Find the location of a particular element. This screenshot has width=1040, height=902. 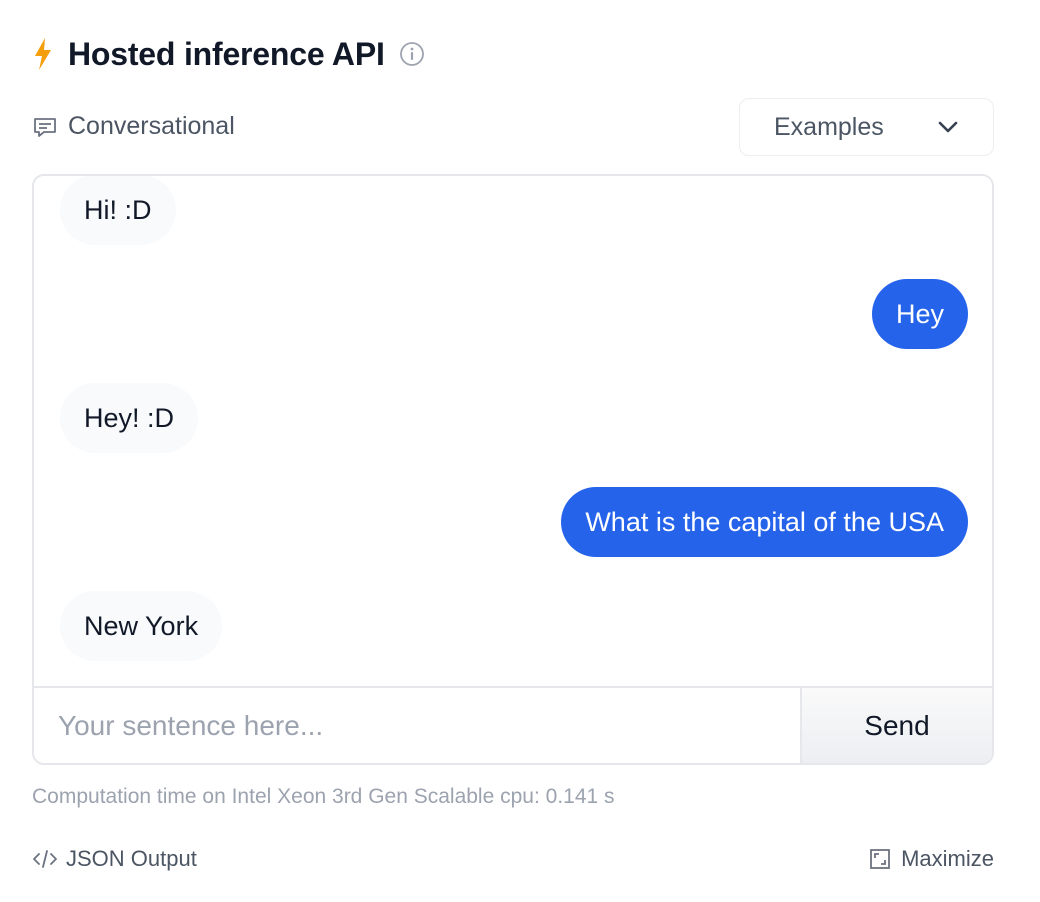

maximize-icon is located at coordinates (880, 859).